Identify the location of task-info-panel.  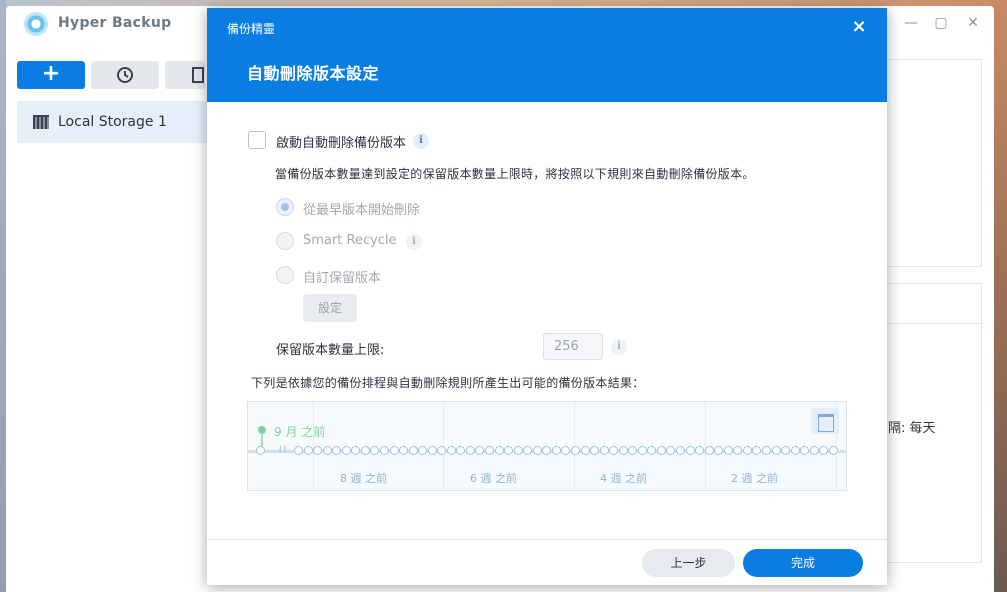
(933, 163).